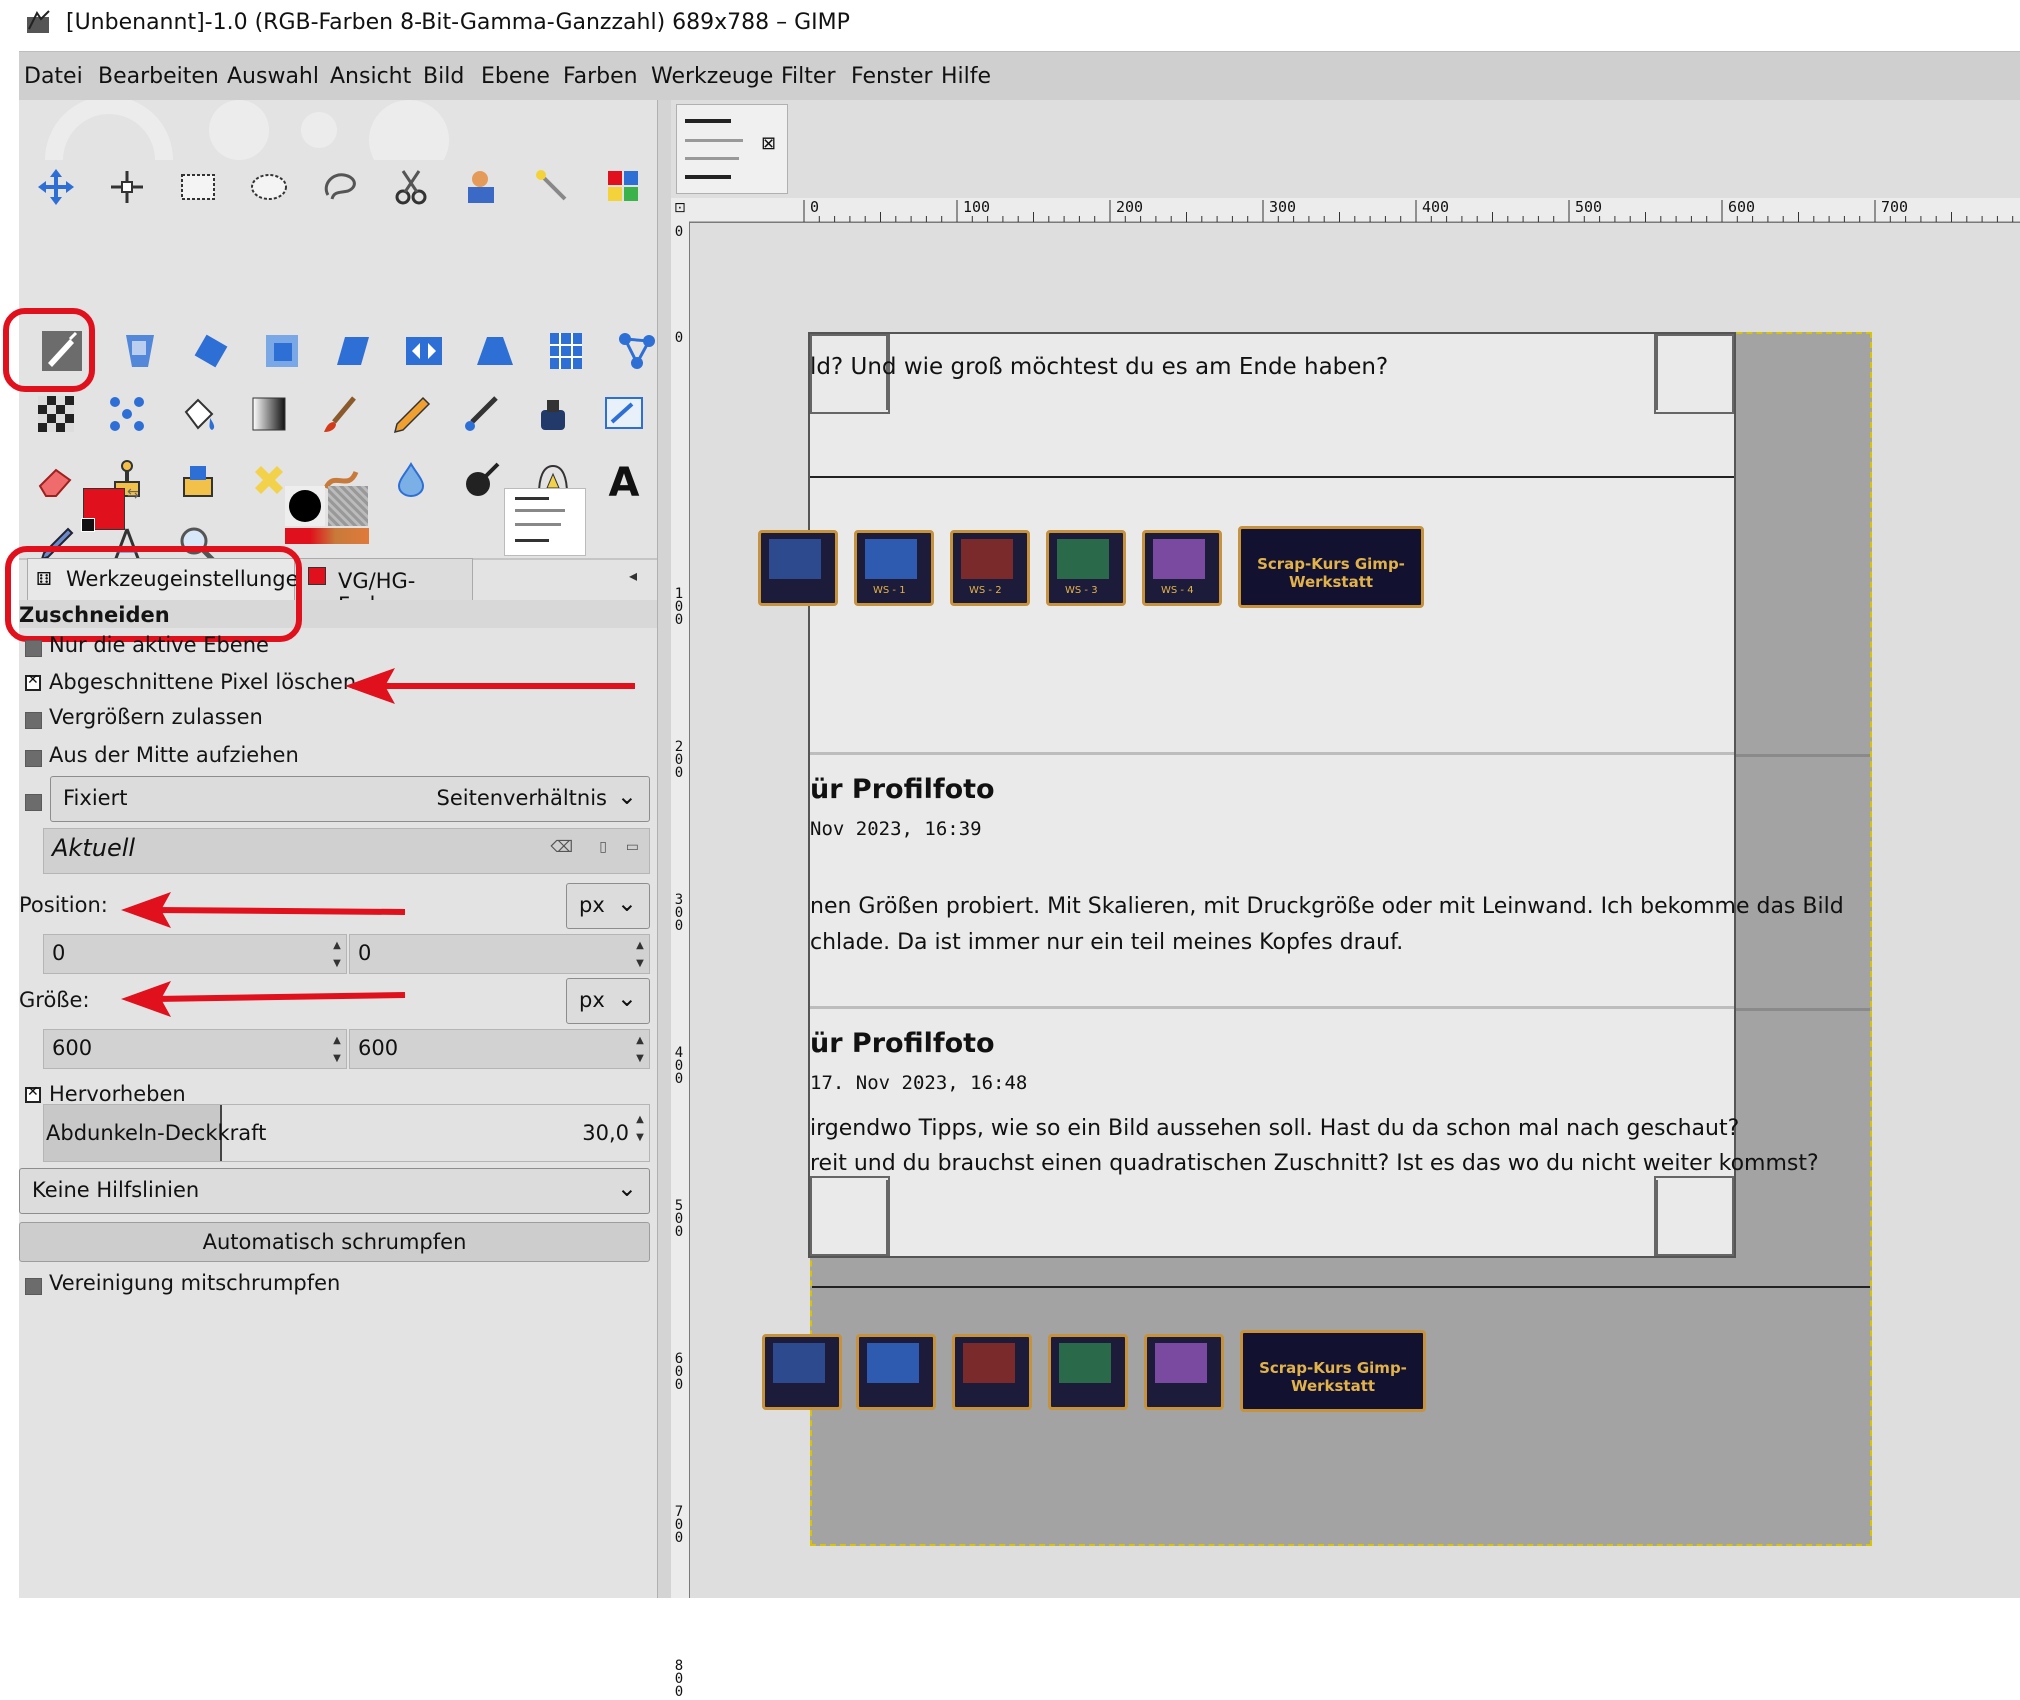 The width and height of the screenshot is (2020, 1700). I want to click on position-x-value: 0, so click(59, 953).